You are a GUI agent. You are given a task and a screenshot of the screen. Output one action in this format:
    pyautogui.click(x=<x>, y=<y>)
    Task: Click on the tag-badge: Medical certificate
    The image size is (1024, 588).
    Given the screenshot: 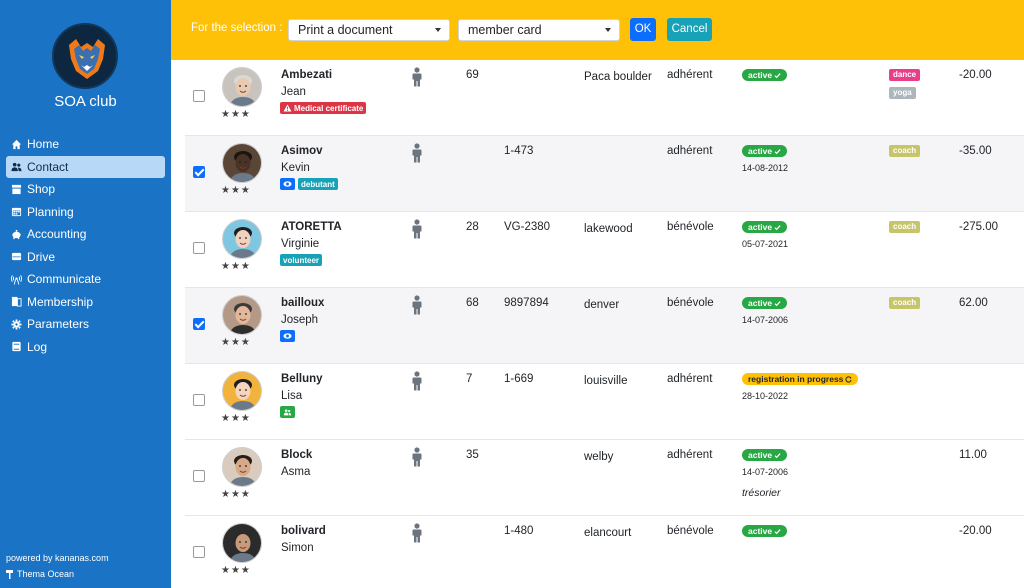 What is the action you would take?
    pyautogui.click(x=323, y=108)
    